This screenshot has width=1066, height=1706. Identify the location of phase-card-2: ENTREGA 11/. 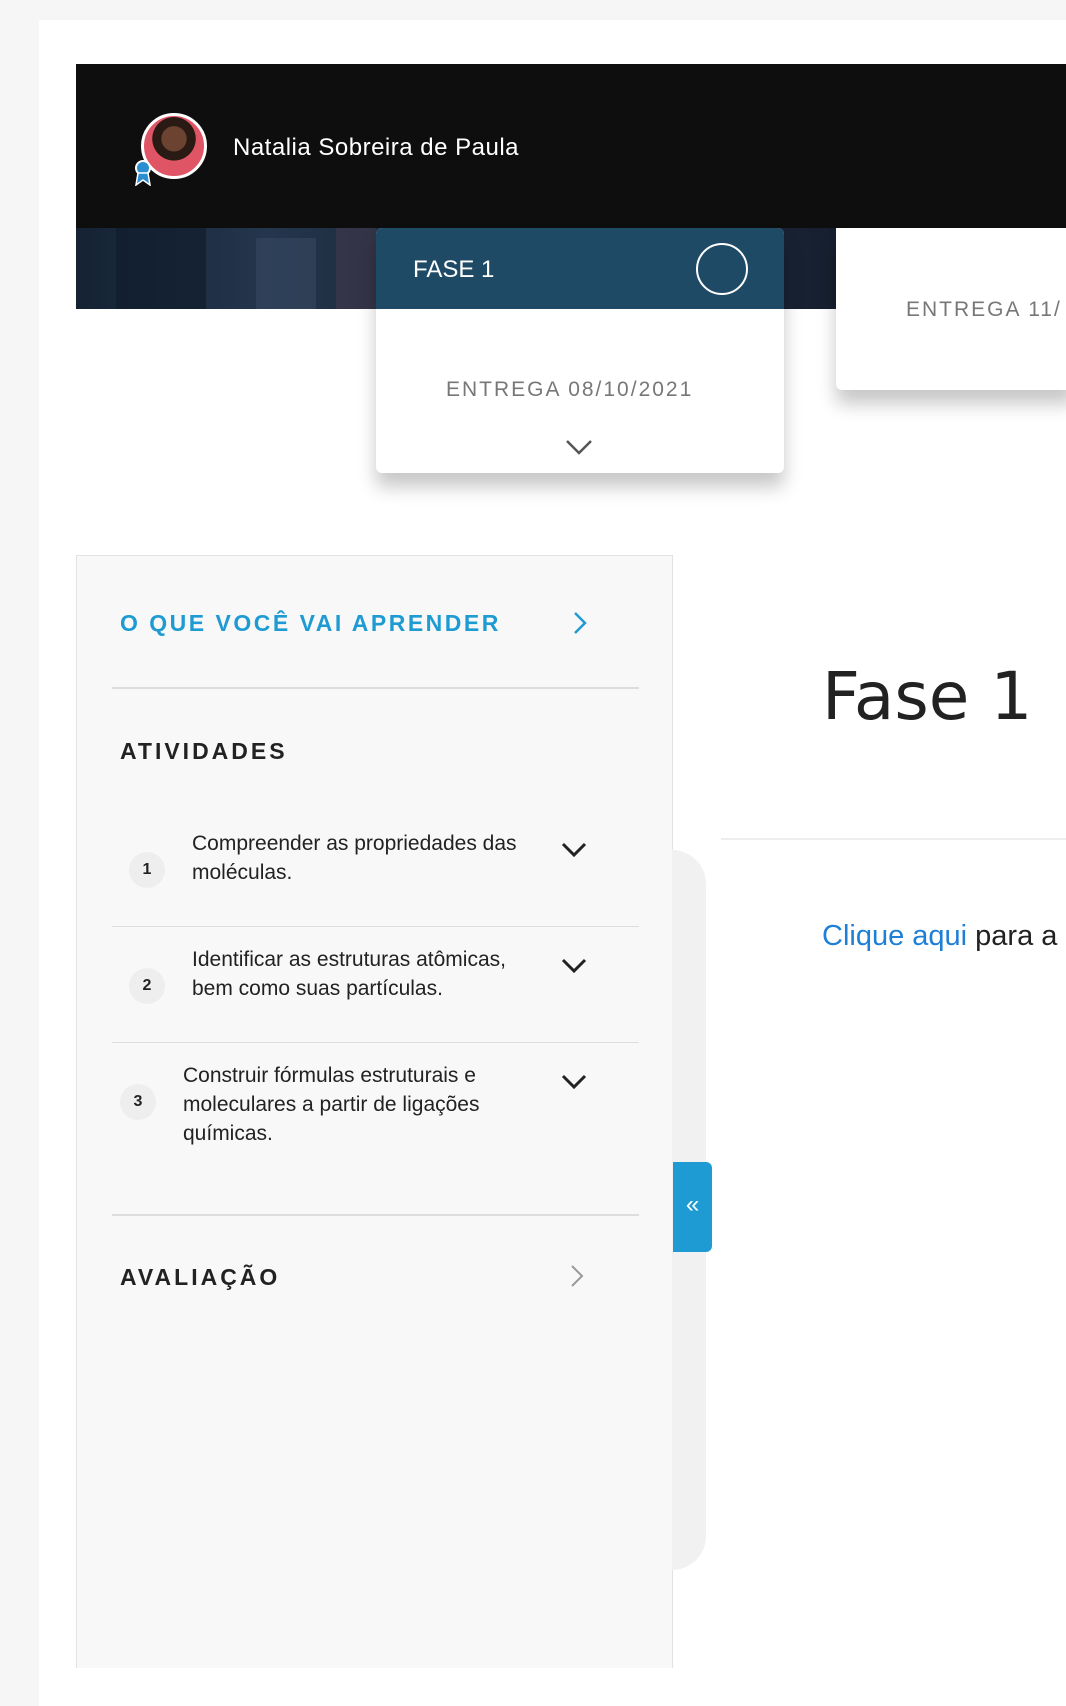
(951, 309).